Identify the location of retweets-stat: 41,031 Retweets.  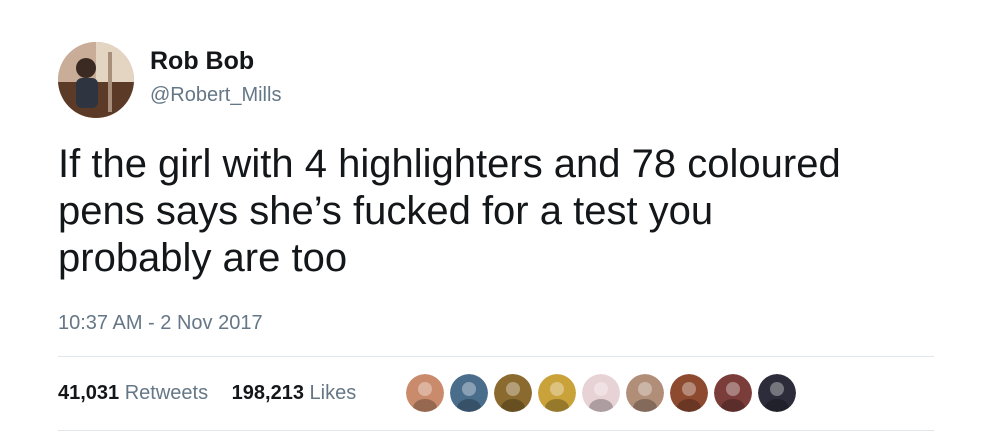
(133, 393).